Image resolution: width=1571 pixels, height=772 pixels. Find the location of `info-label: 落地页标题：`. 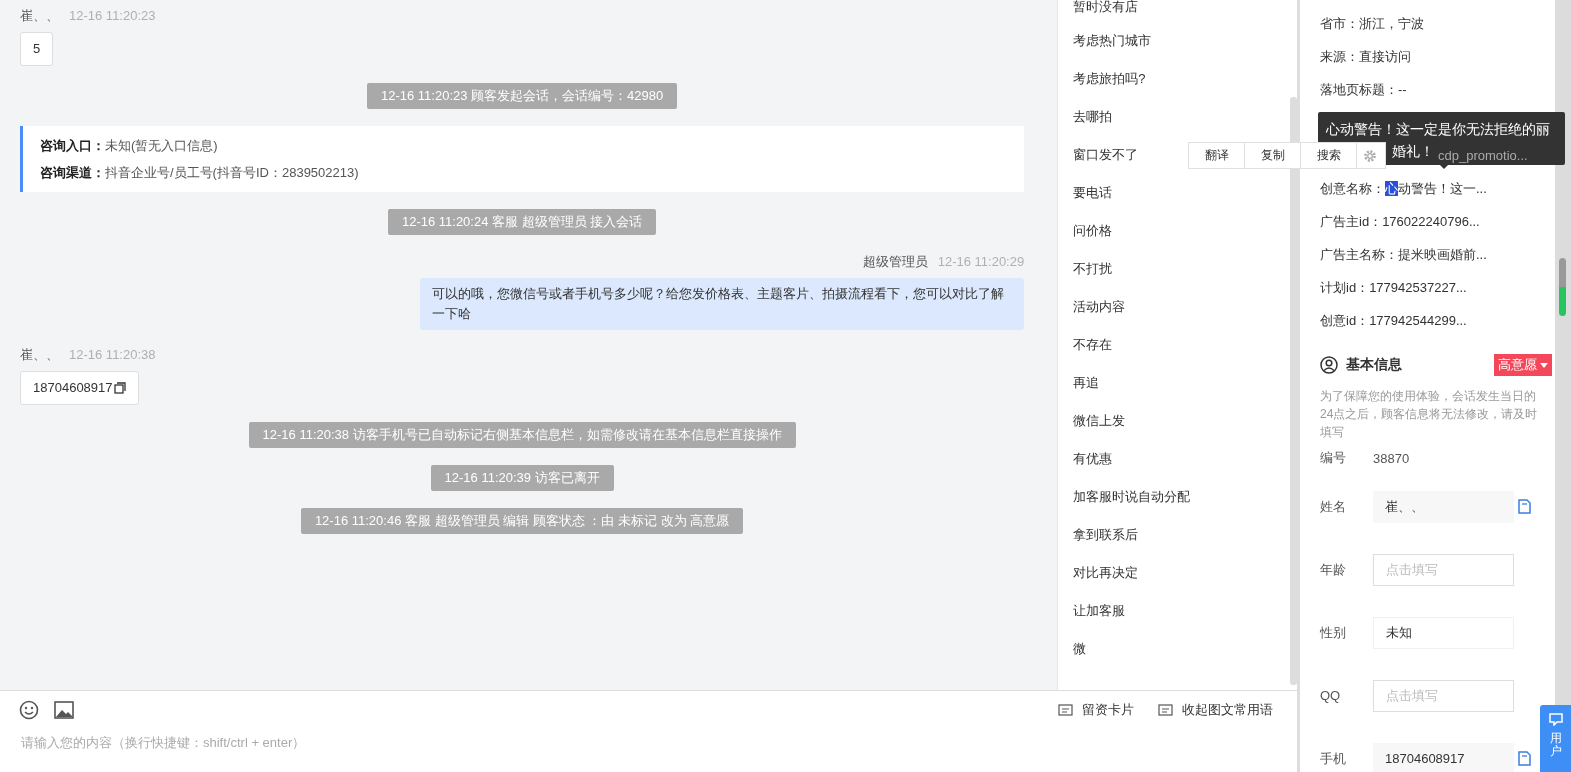

info-label: 落地页标题： is located at coordinates (1359, 89).